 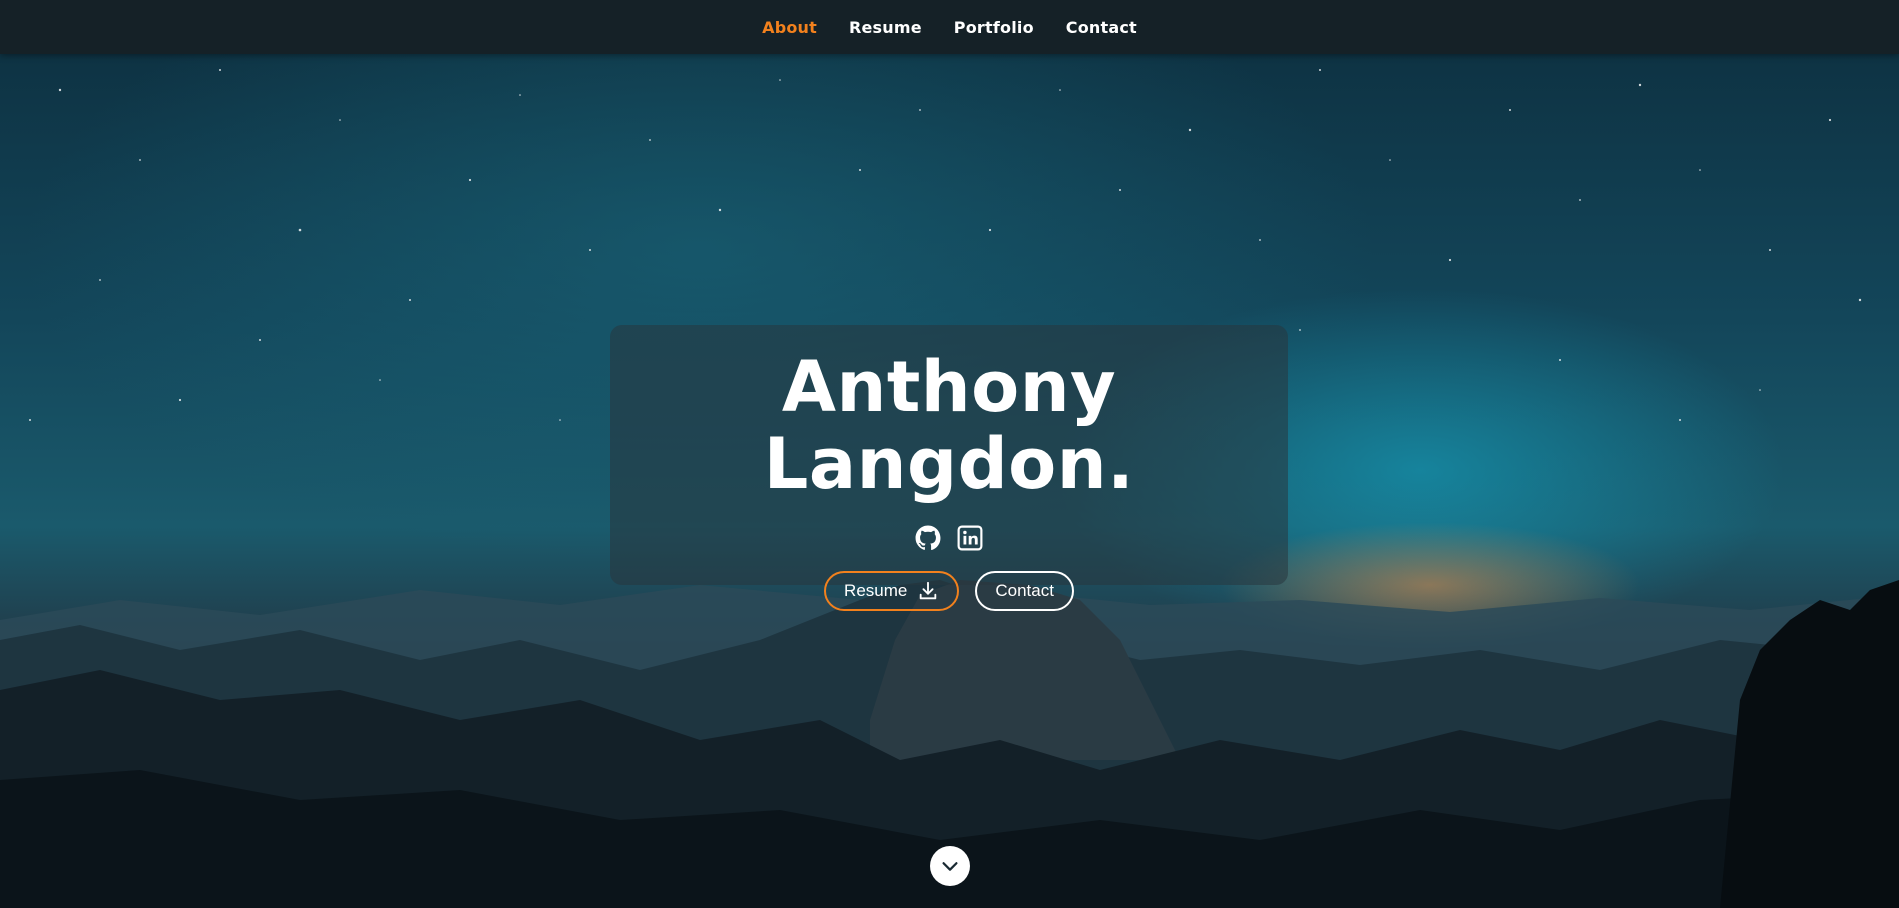 What do you see at coordinates (949, 425) in the screenshot?
I see `hero-title: Anthony Langdon.` at bounding box center [949, 425].